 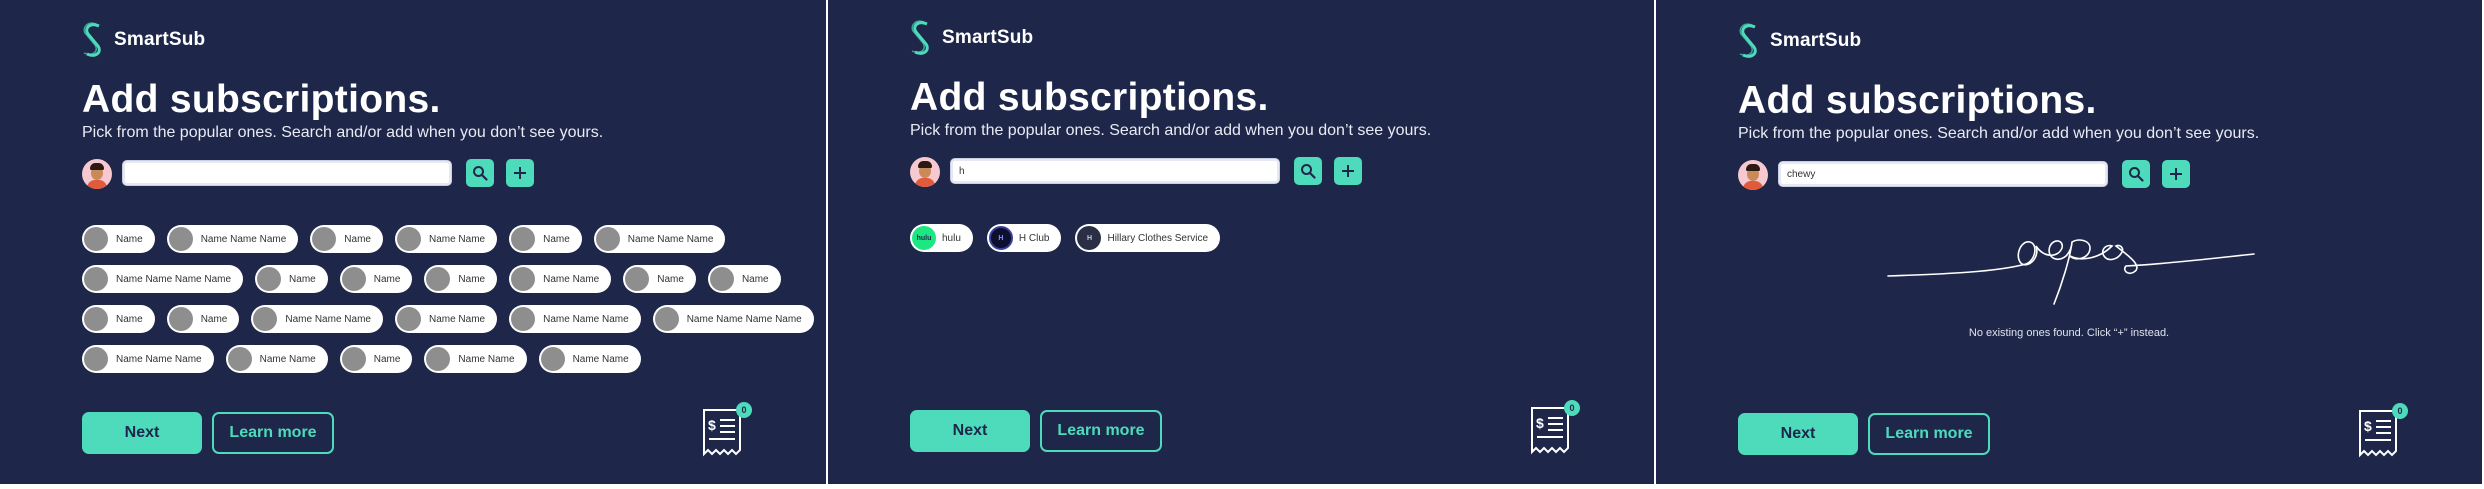 I want to click on search-input: h, so click(x=1115, y=171).